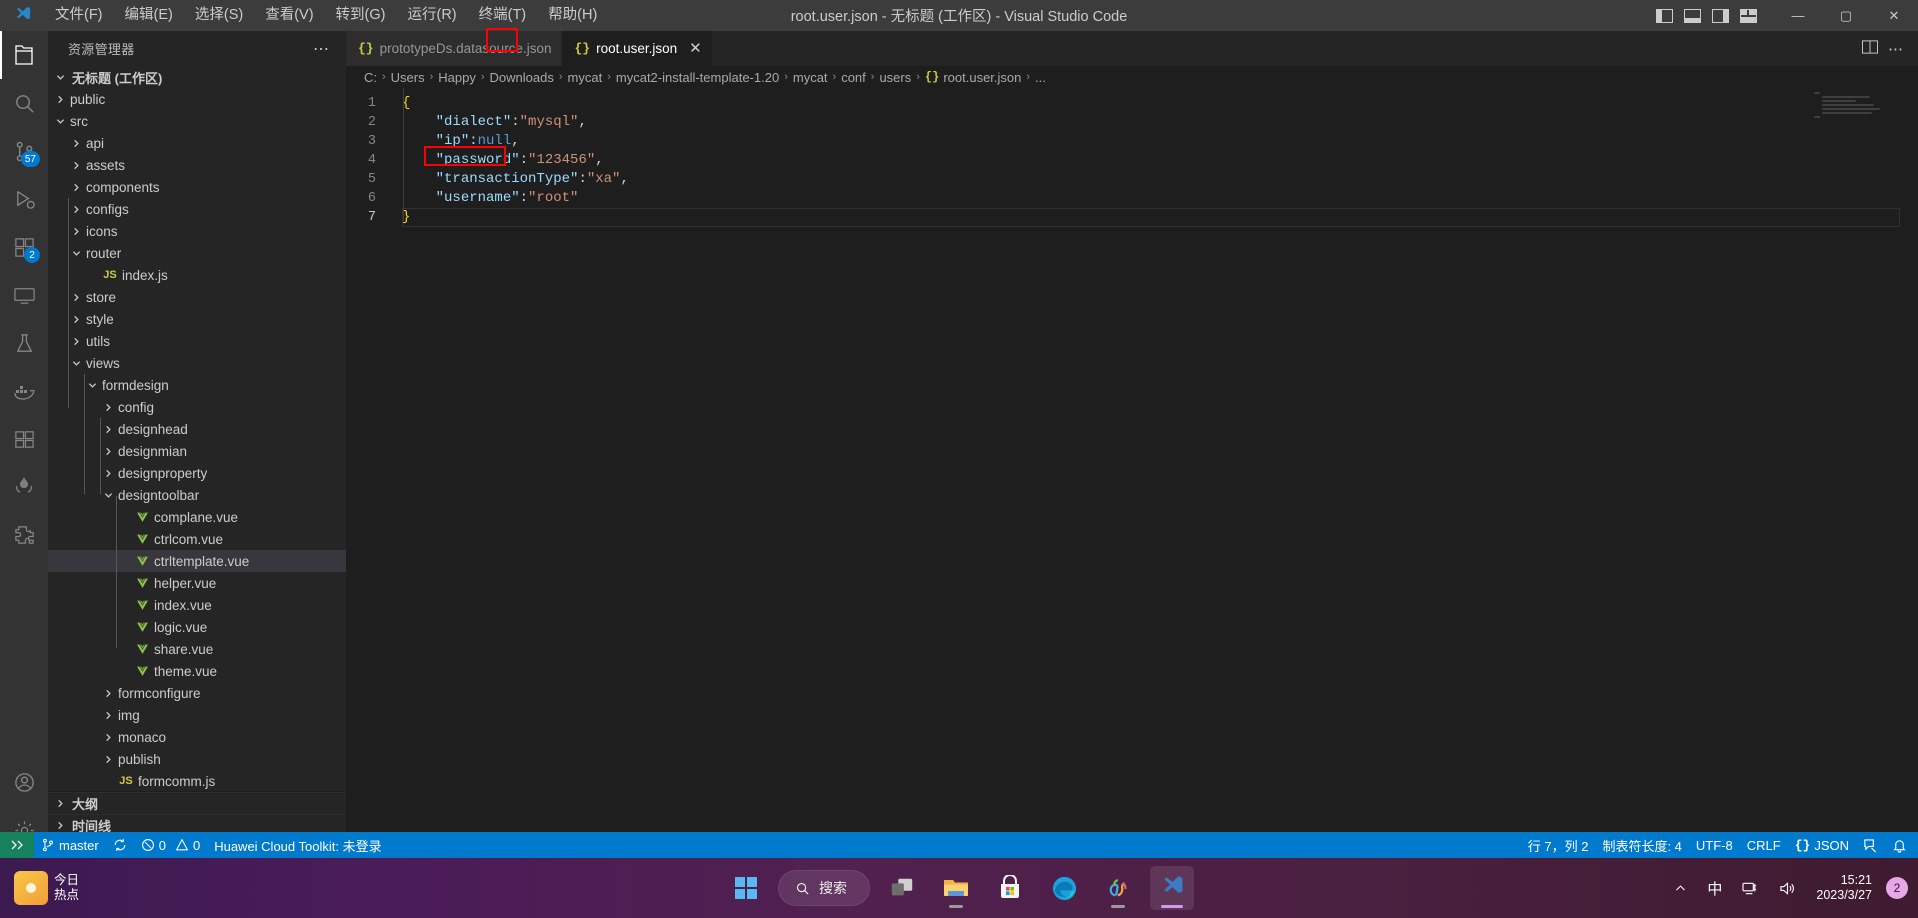  Describe the element at coordinates (1132, 179) in the screenshot. I see `code-line: 5 "transactionType":"xa",` at that location.